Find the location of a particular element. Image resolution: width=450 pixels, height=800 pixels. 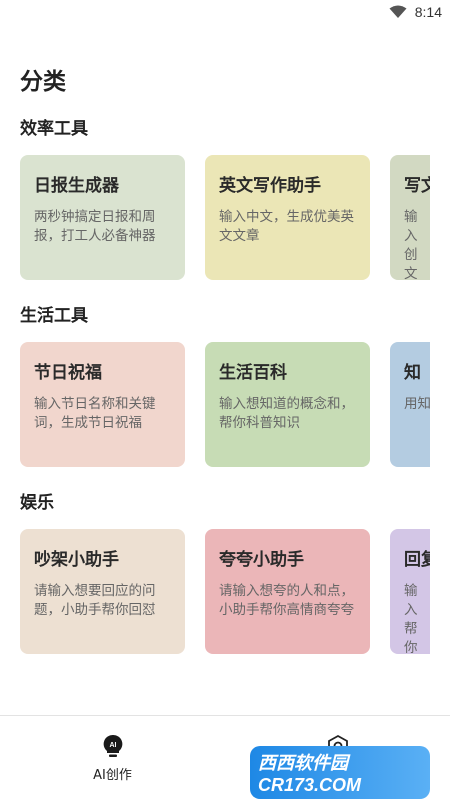

svg-text: AI is located at coordinates (112, 745).